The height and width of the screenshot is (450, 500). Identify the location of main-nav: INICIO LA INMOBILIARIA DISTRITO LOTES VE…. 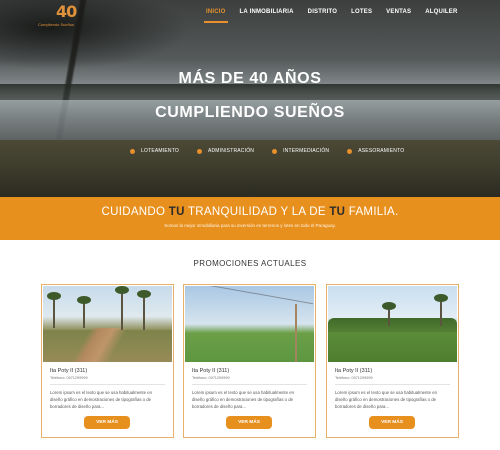
(338, 16).